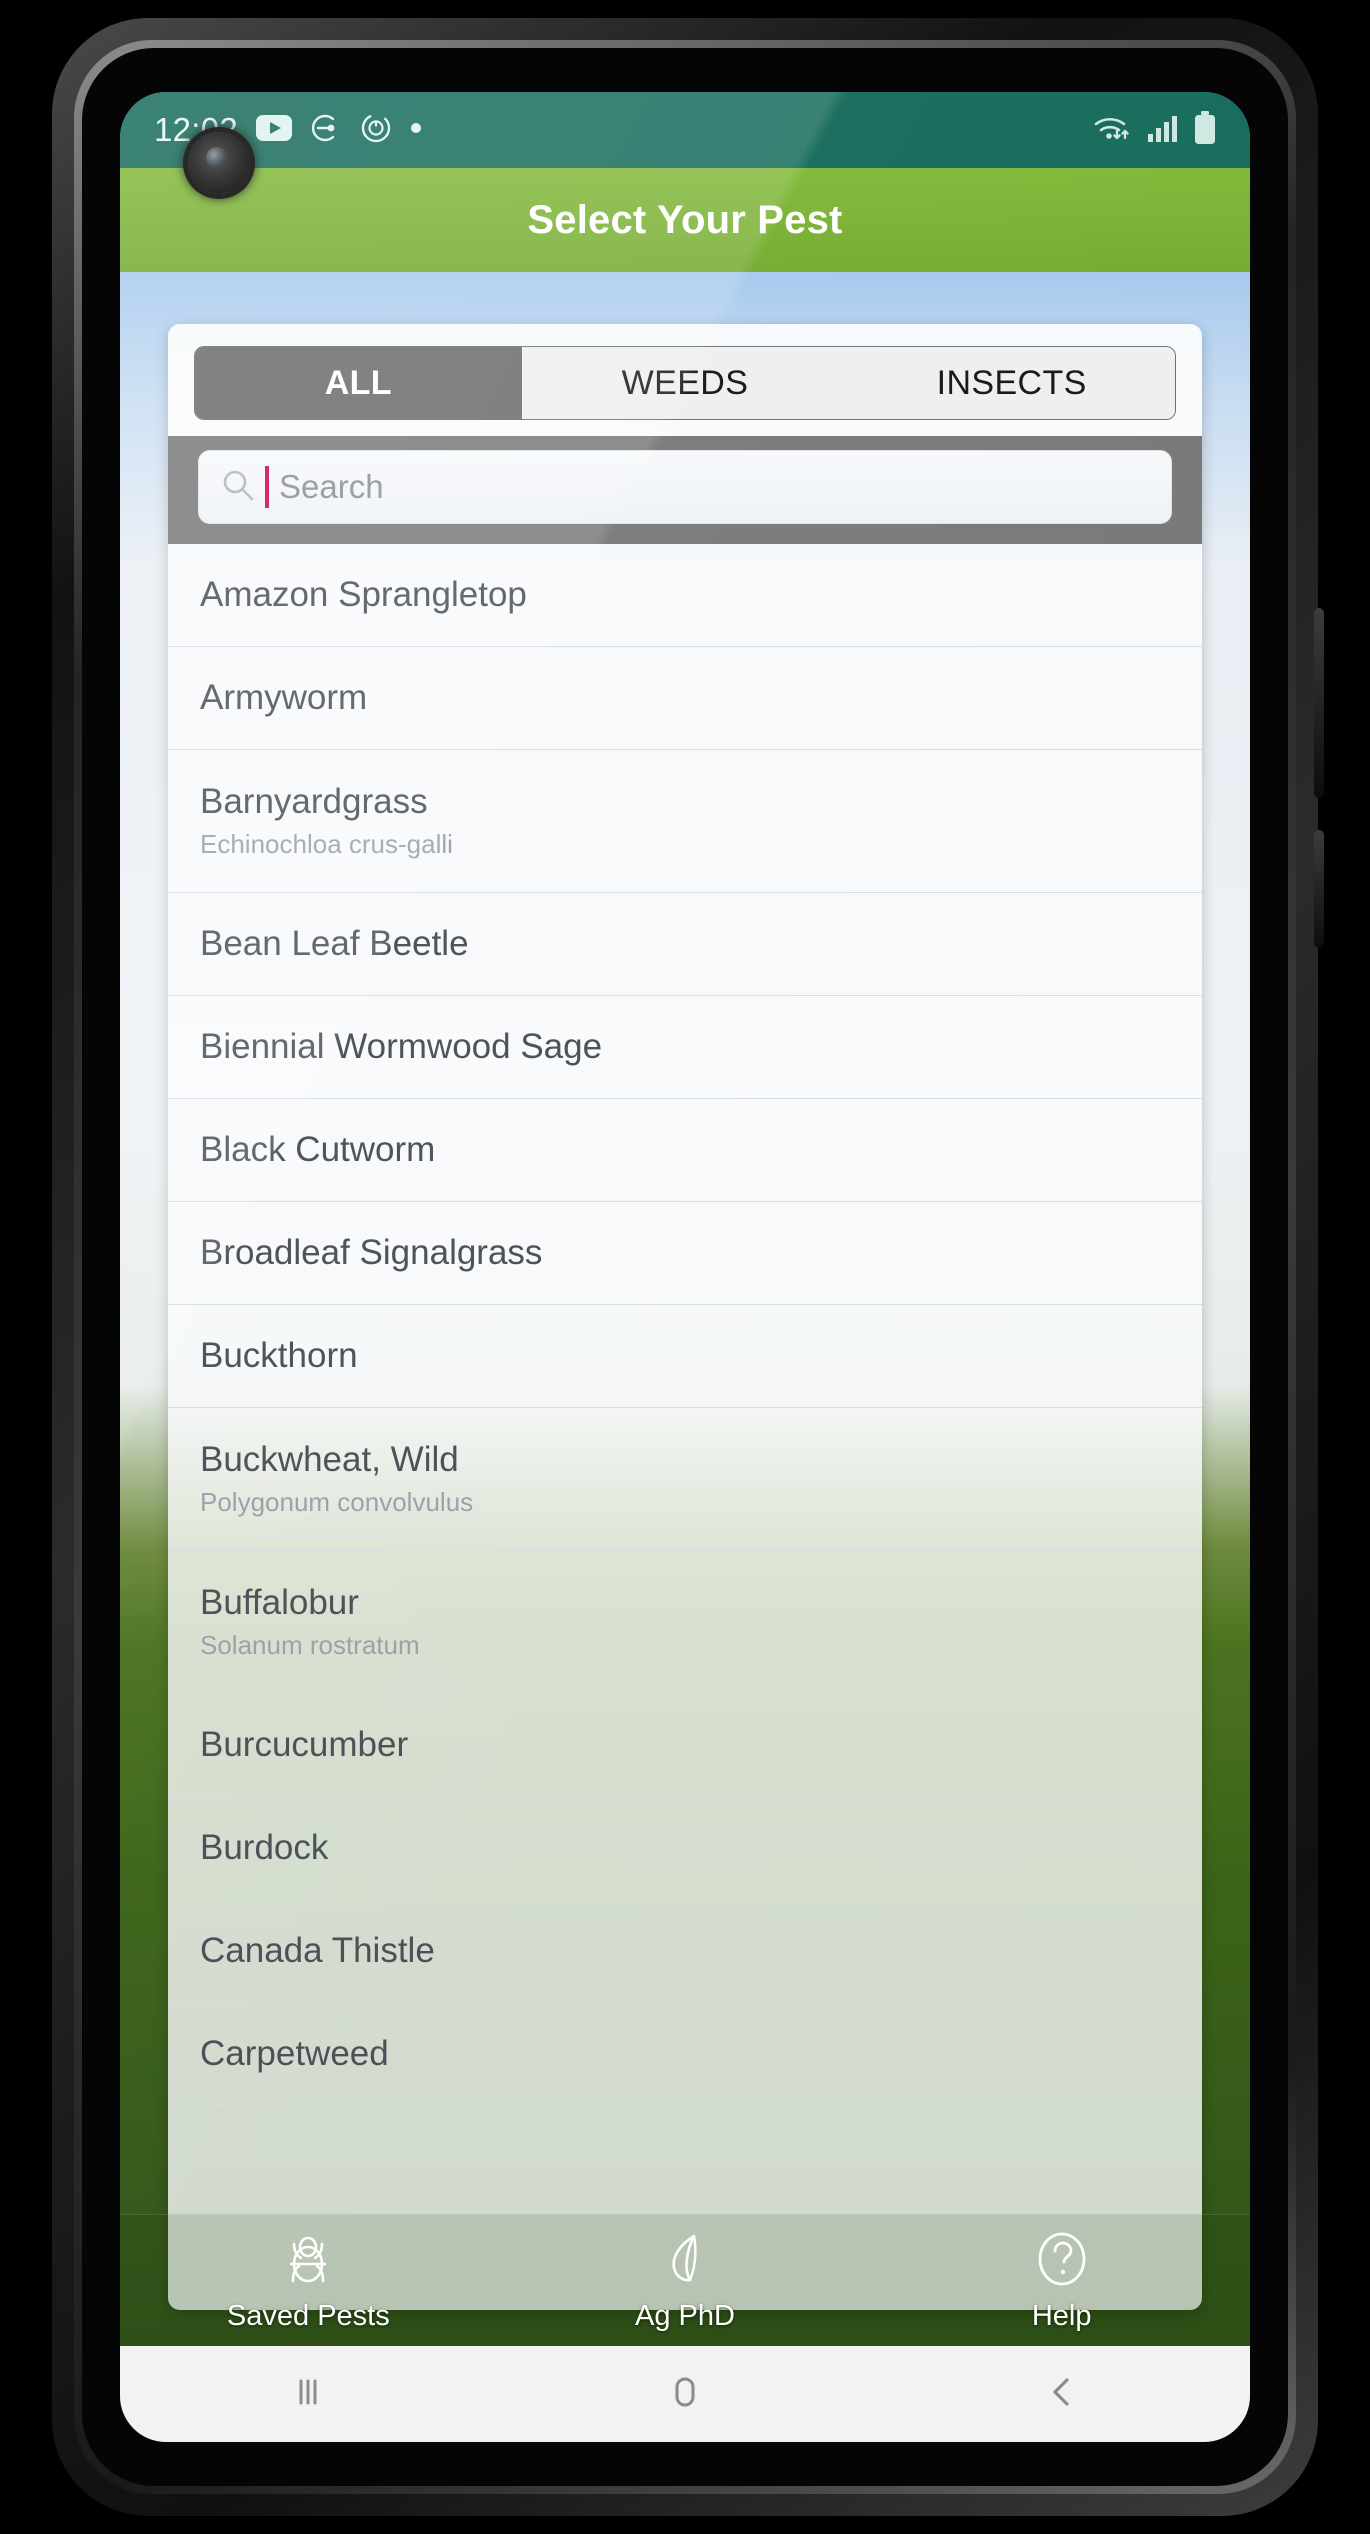 The width and height of the screenshot is (1370, 2534). Describe the element at coordinates (685, 1356) in the screenshot. I see `pest-list-item: Buckthorn` at that location.